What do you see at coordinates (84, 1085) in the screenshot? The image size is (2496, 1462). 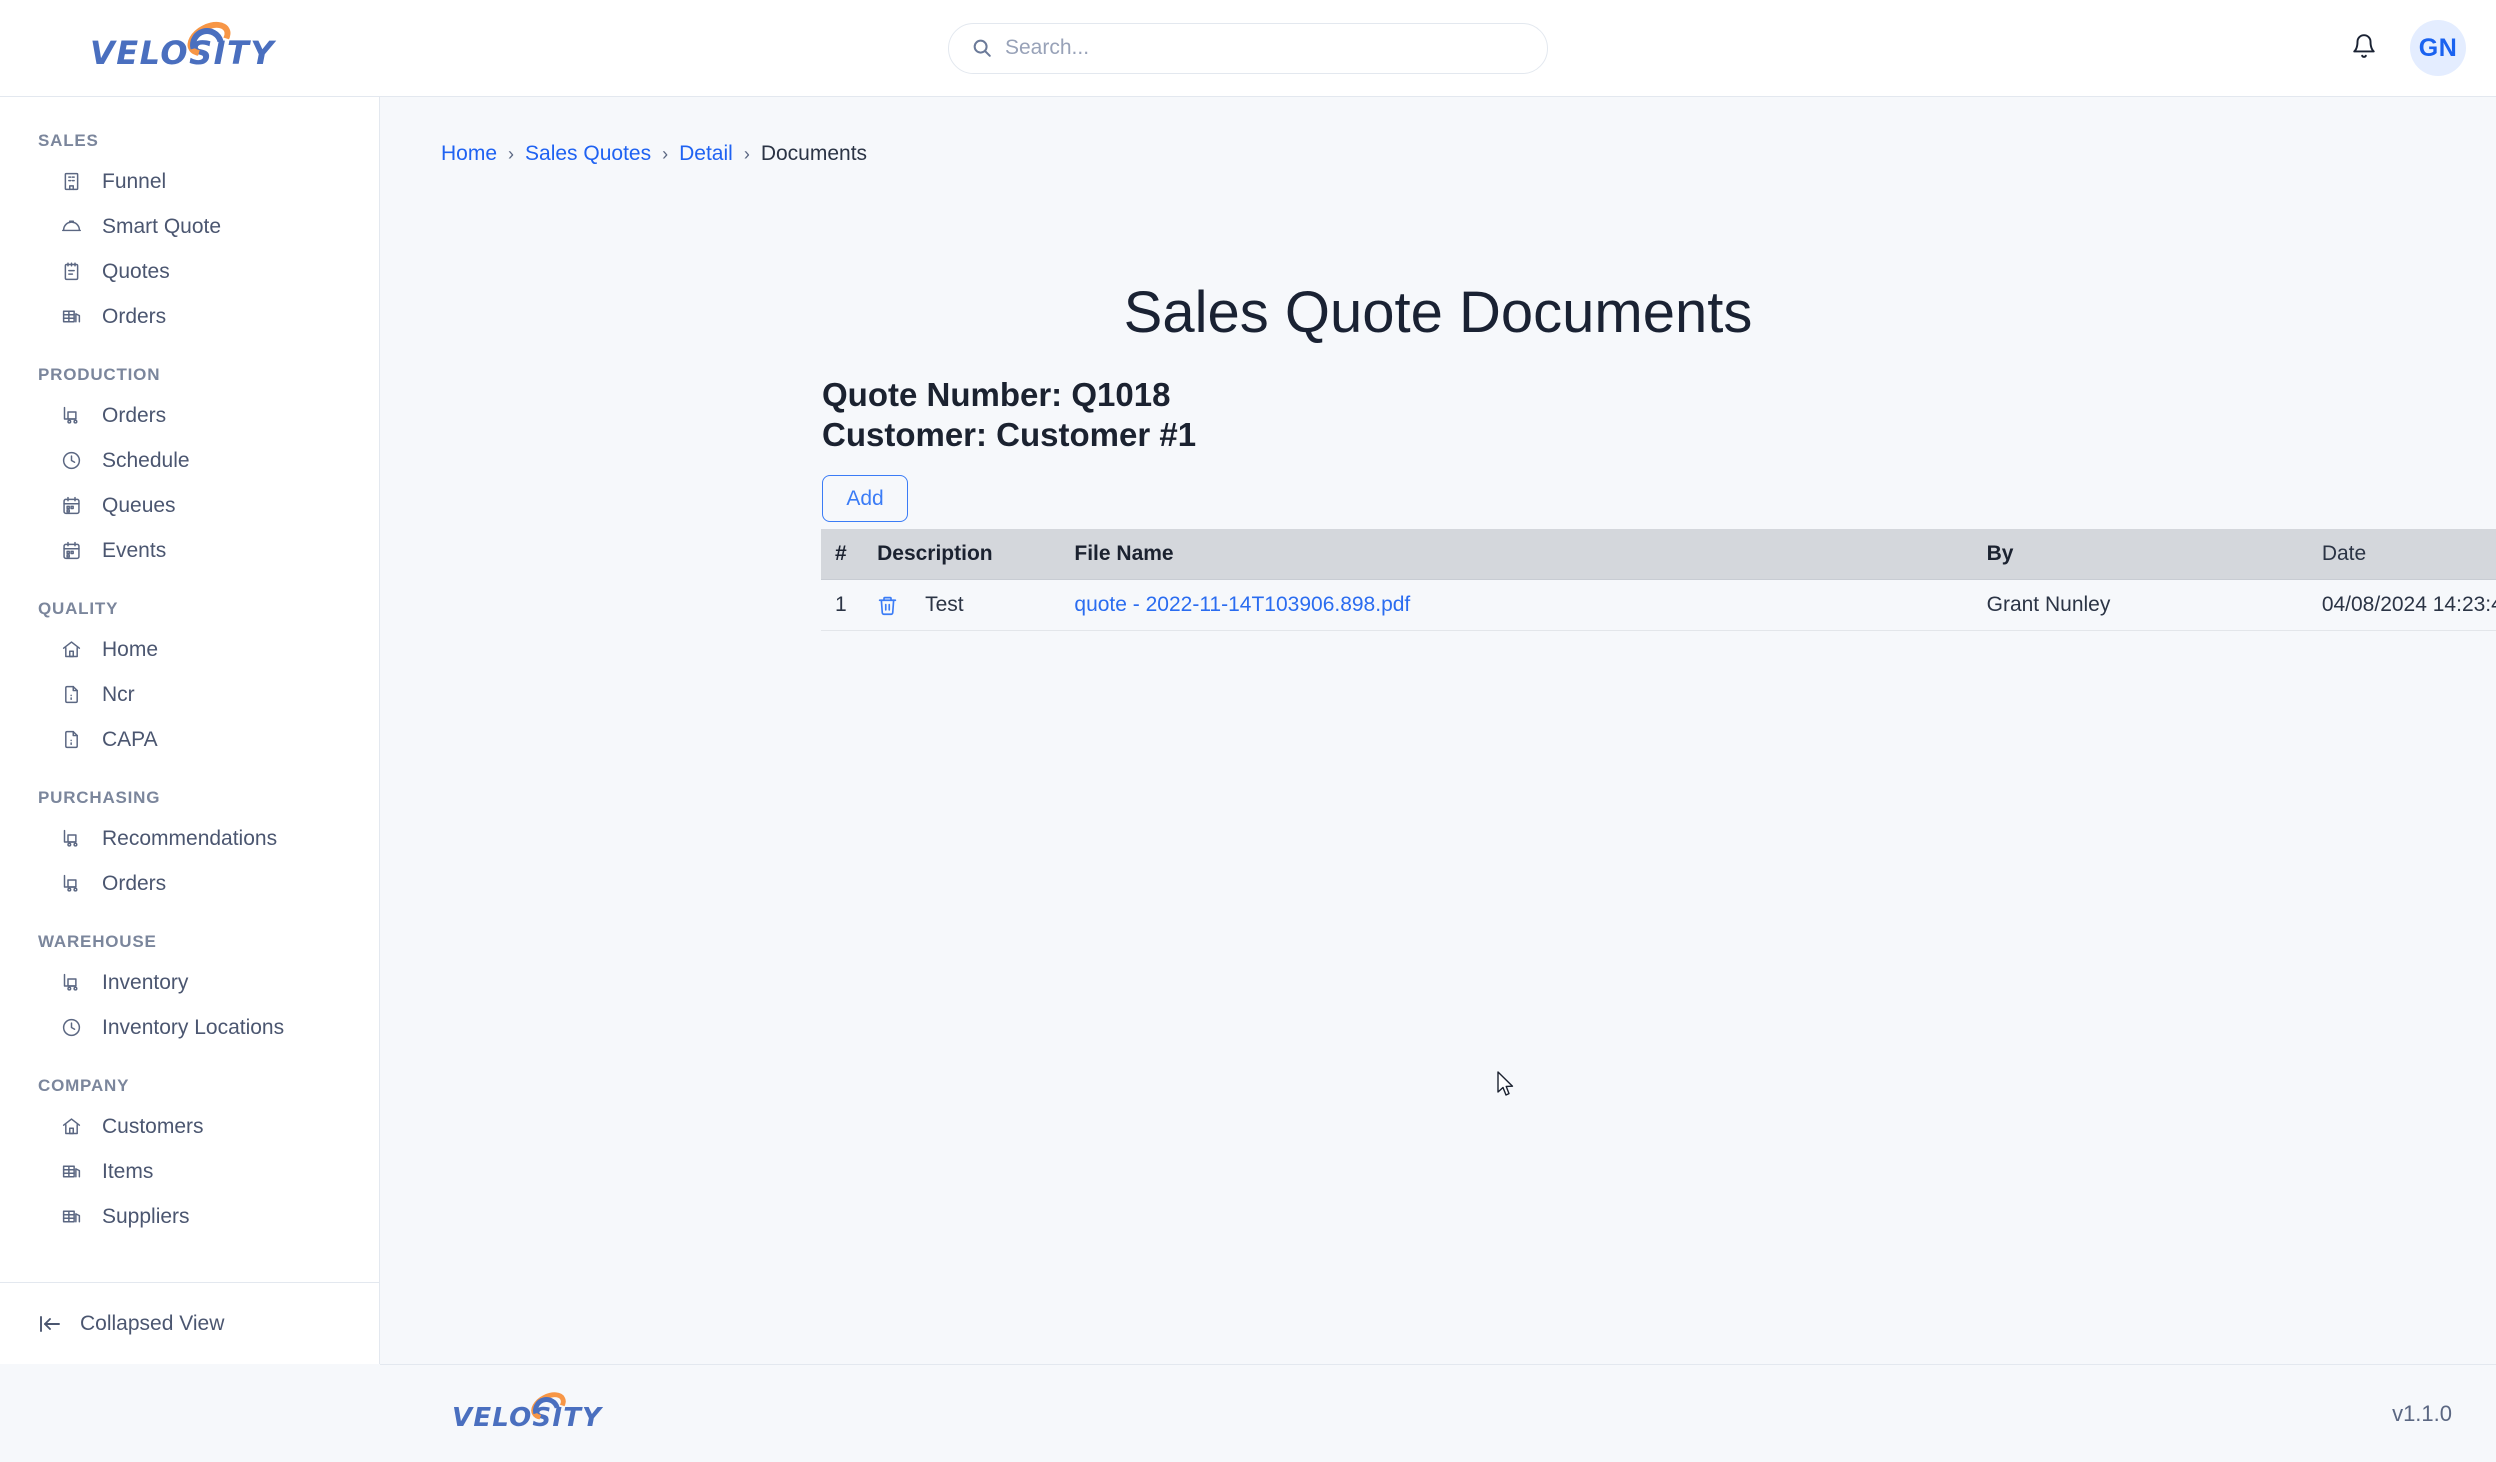 I see `sidebar-section-label-company: COMPANY` at bounding box center [84, 1085].